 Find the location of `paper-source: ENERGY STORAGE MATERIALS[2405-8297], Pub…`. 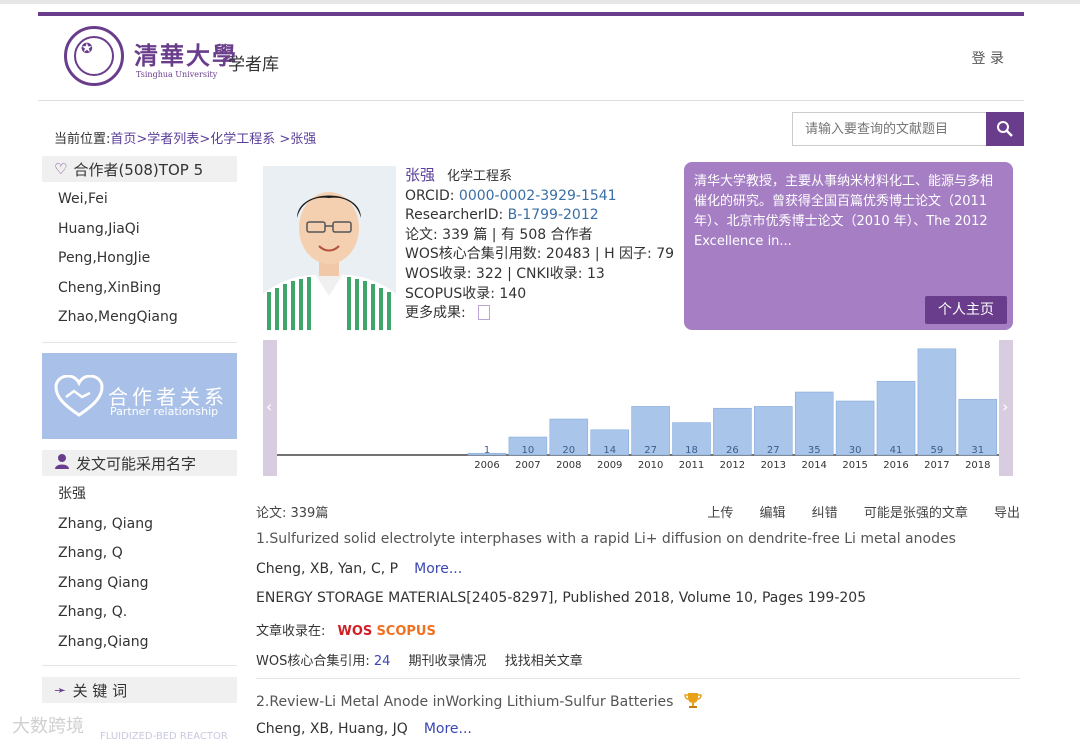

paper-source: ENERGY STORAGE MATERIALS[2405-8297], Pub… is located at coordinates (561, 598).